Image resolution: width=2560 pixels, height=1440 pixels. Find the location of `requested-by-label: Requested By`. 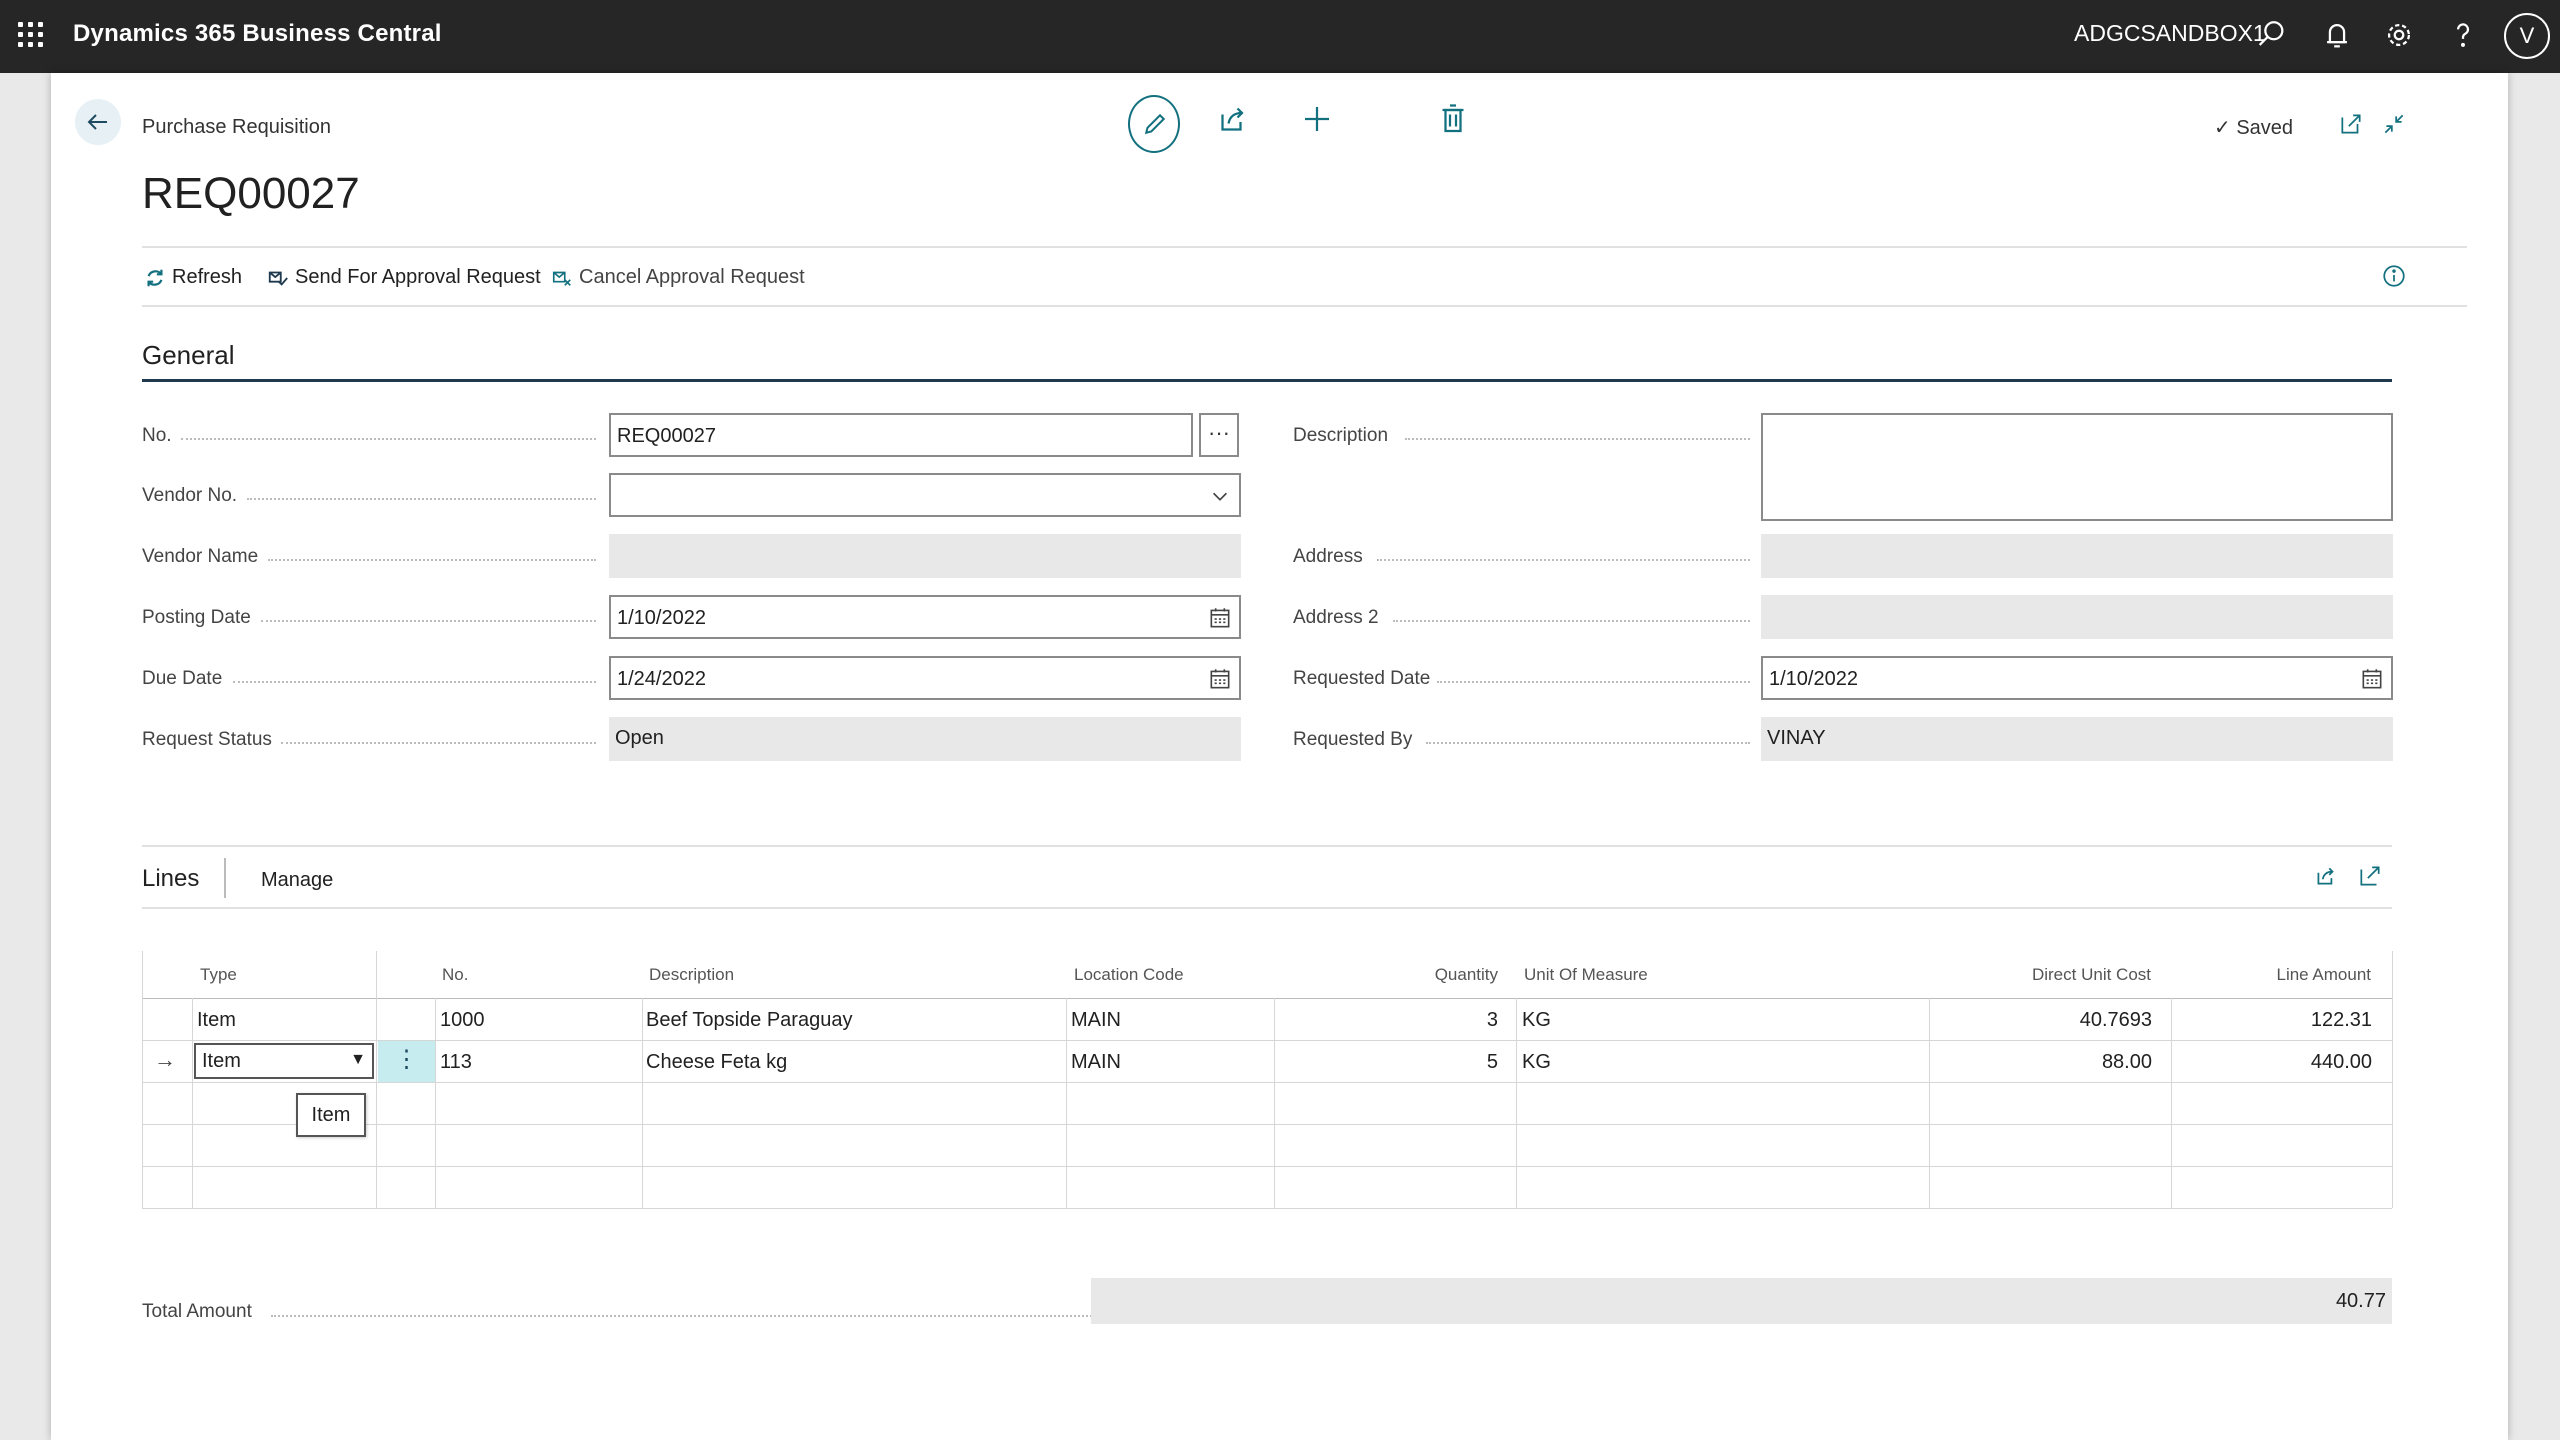

requested-by-label: Requested By is located at coordinates (1353, 739).